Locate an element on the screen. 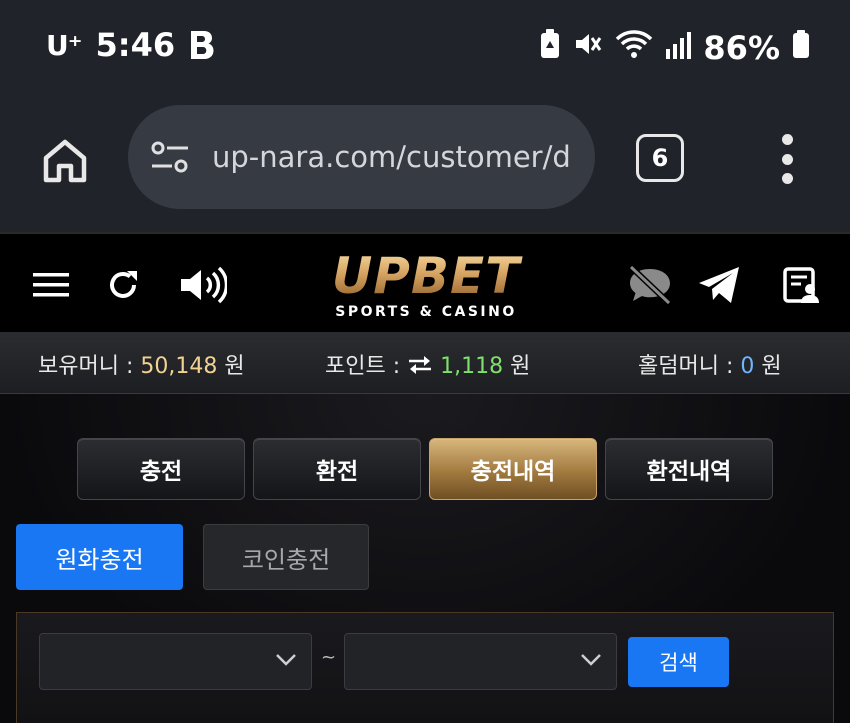  more-menu-icon is located at coordinates (787, 159).